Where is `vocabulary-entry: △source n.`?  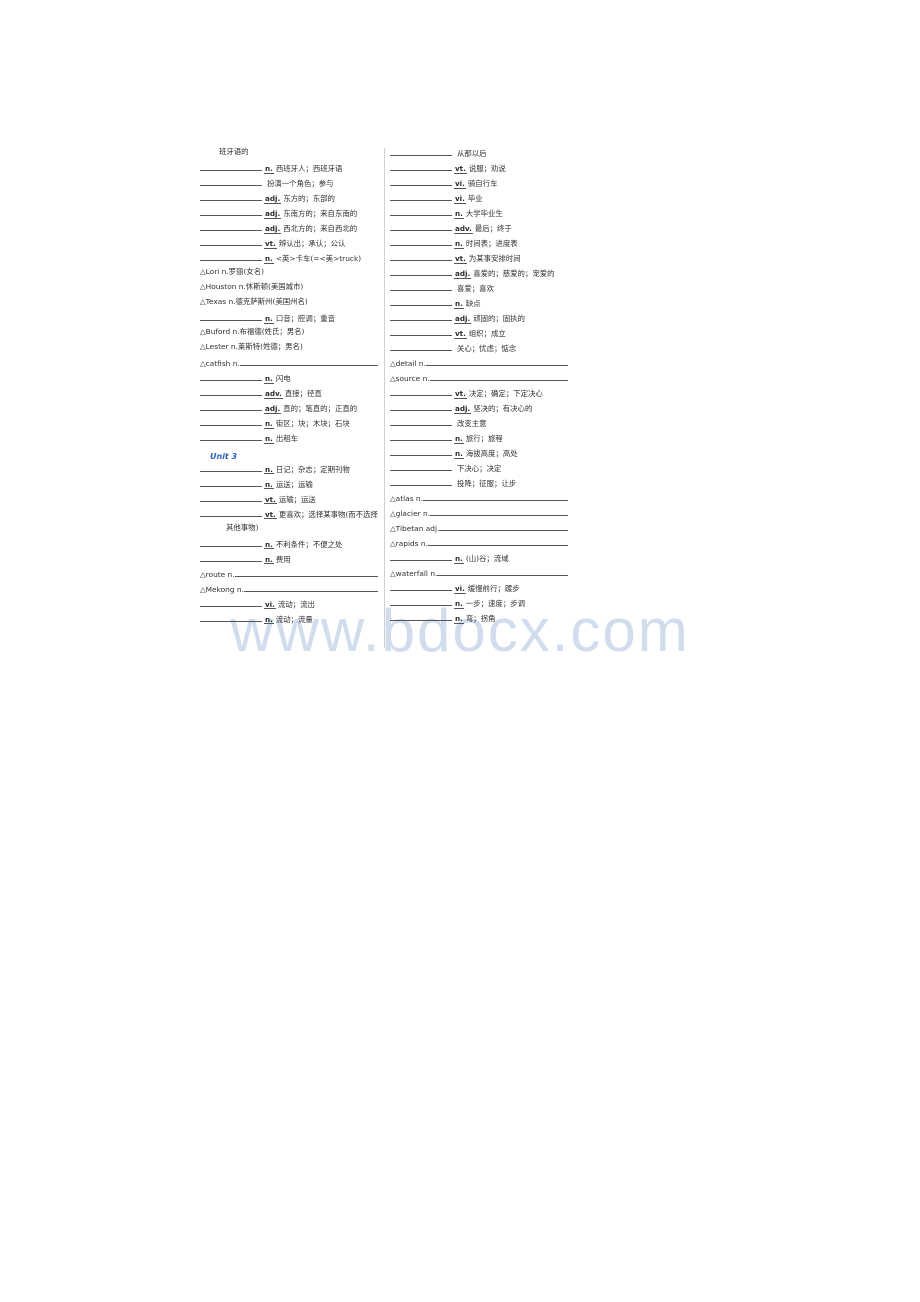
vocabulary-entry: △source n. is located at coordinates (480, 380).